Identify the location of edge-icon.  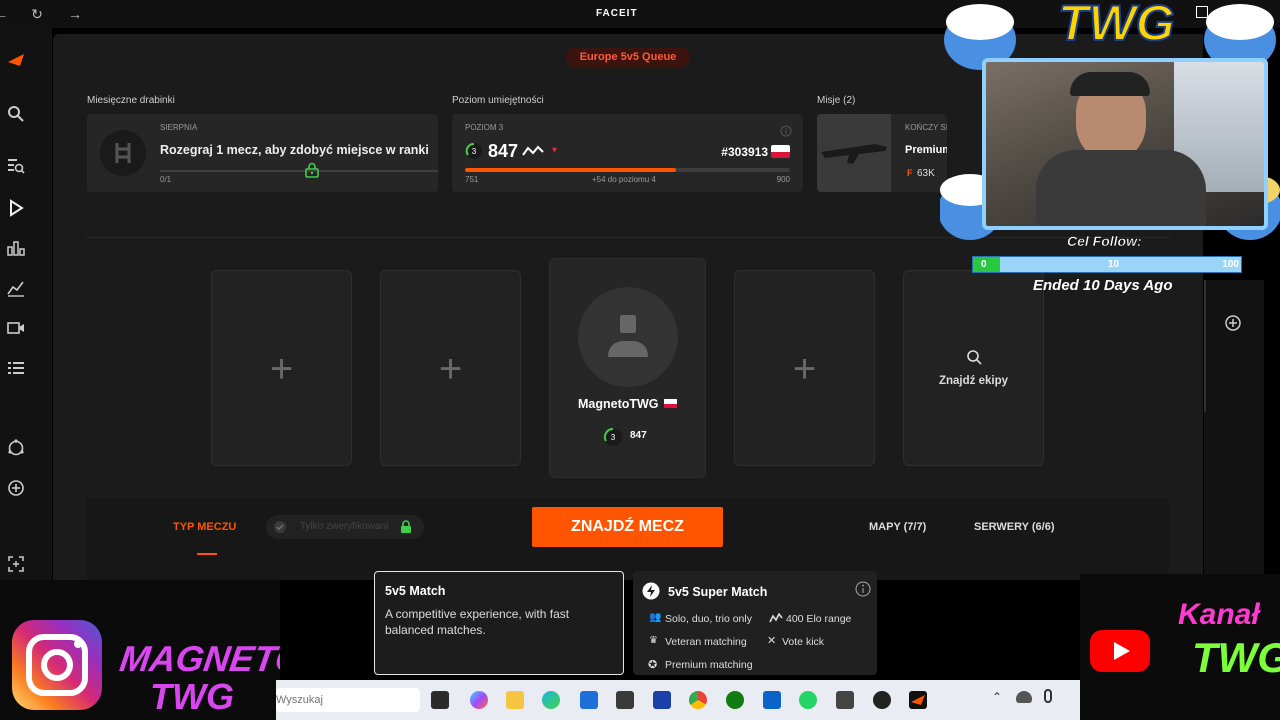
(551, 700).